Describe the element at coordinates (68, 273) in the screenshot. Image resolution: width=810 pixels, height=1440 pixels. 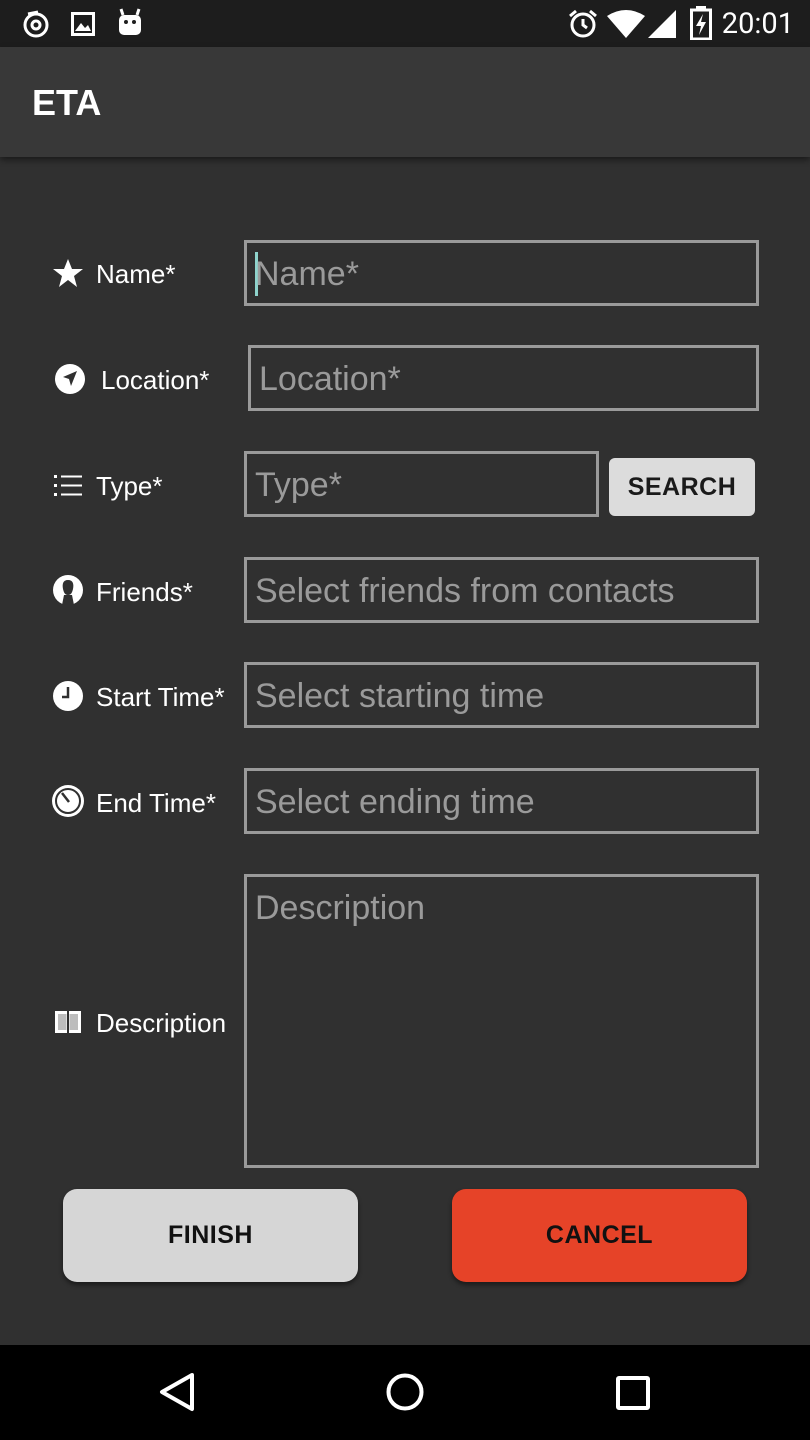
I see `star-icon` at that location.